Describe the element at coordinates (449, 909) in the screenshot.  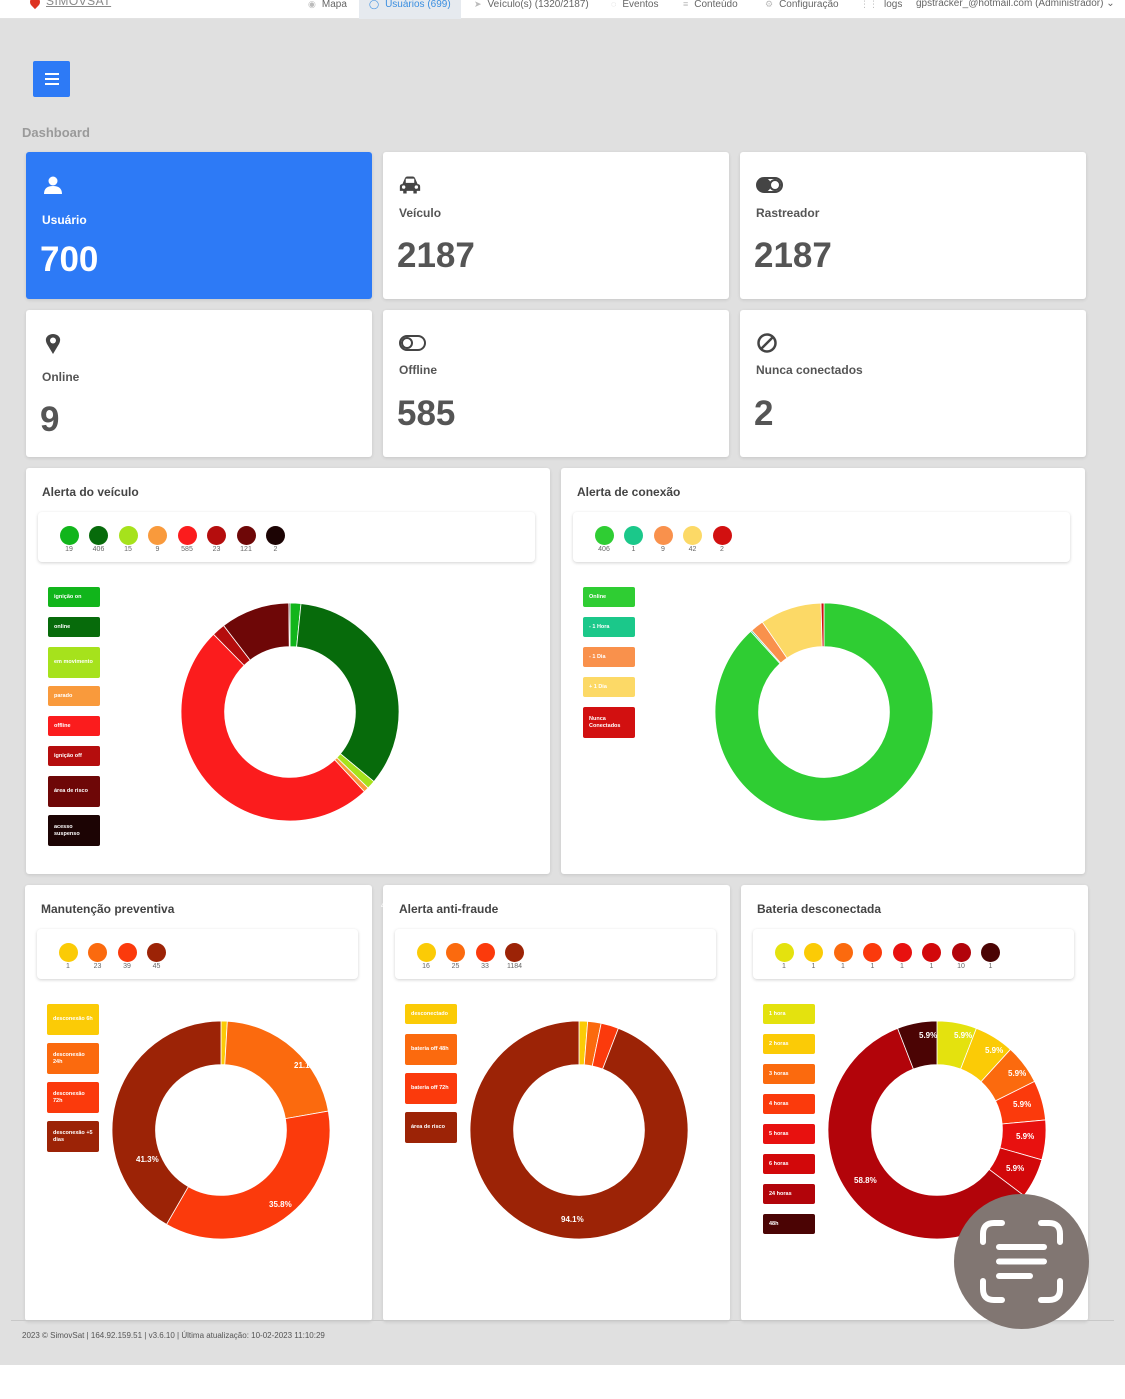
I see `panel-title: Alerta anti-fraude` at that location.